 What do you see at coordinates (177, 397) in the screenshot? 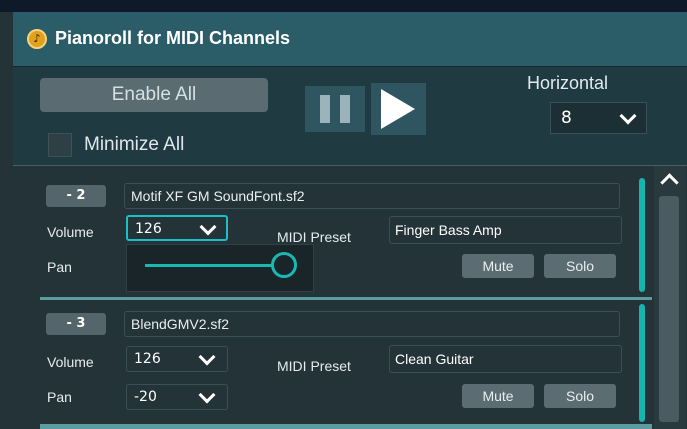
I see `pan-select: -20` at bounding box center [177, 397].